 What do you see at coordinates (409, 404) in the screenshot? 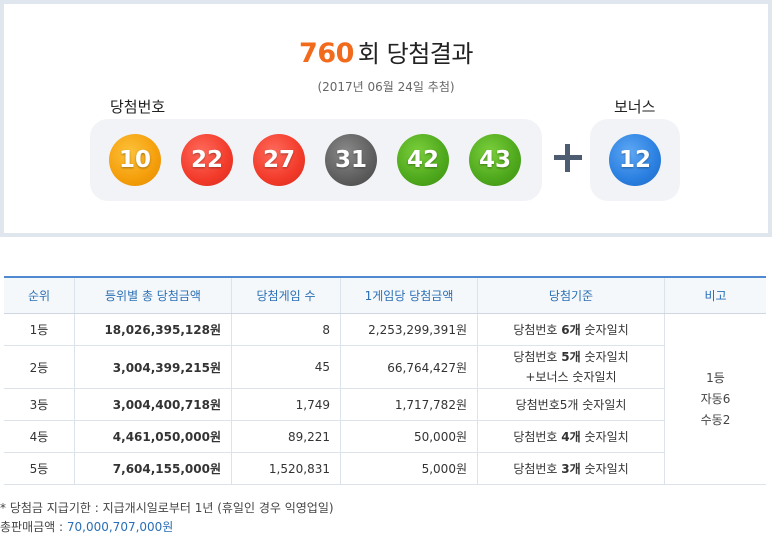
I see `prize-per-game-cell: 1,717,782원` at bounding box center [409, 404].